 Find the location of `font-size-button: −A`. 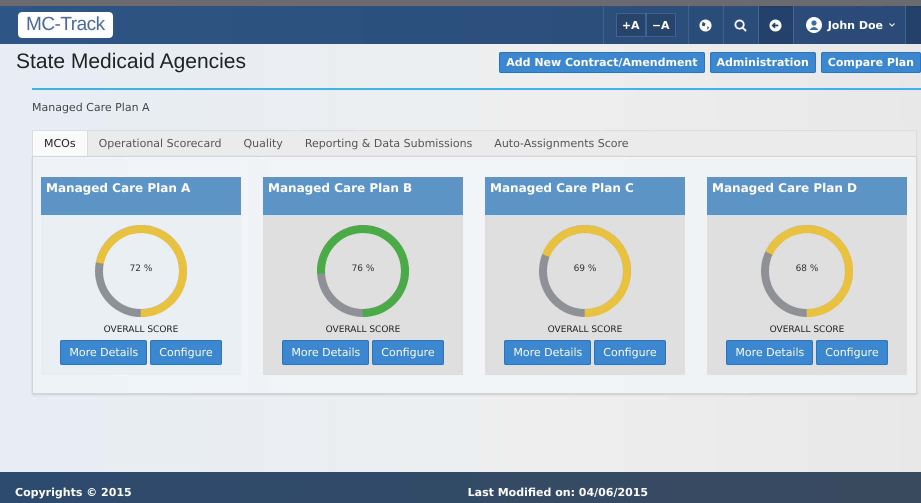

font-size-button: −A is located at coordinates (661, 25).